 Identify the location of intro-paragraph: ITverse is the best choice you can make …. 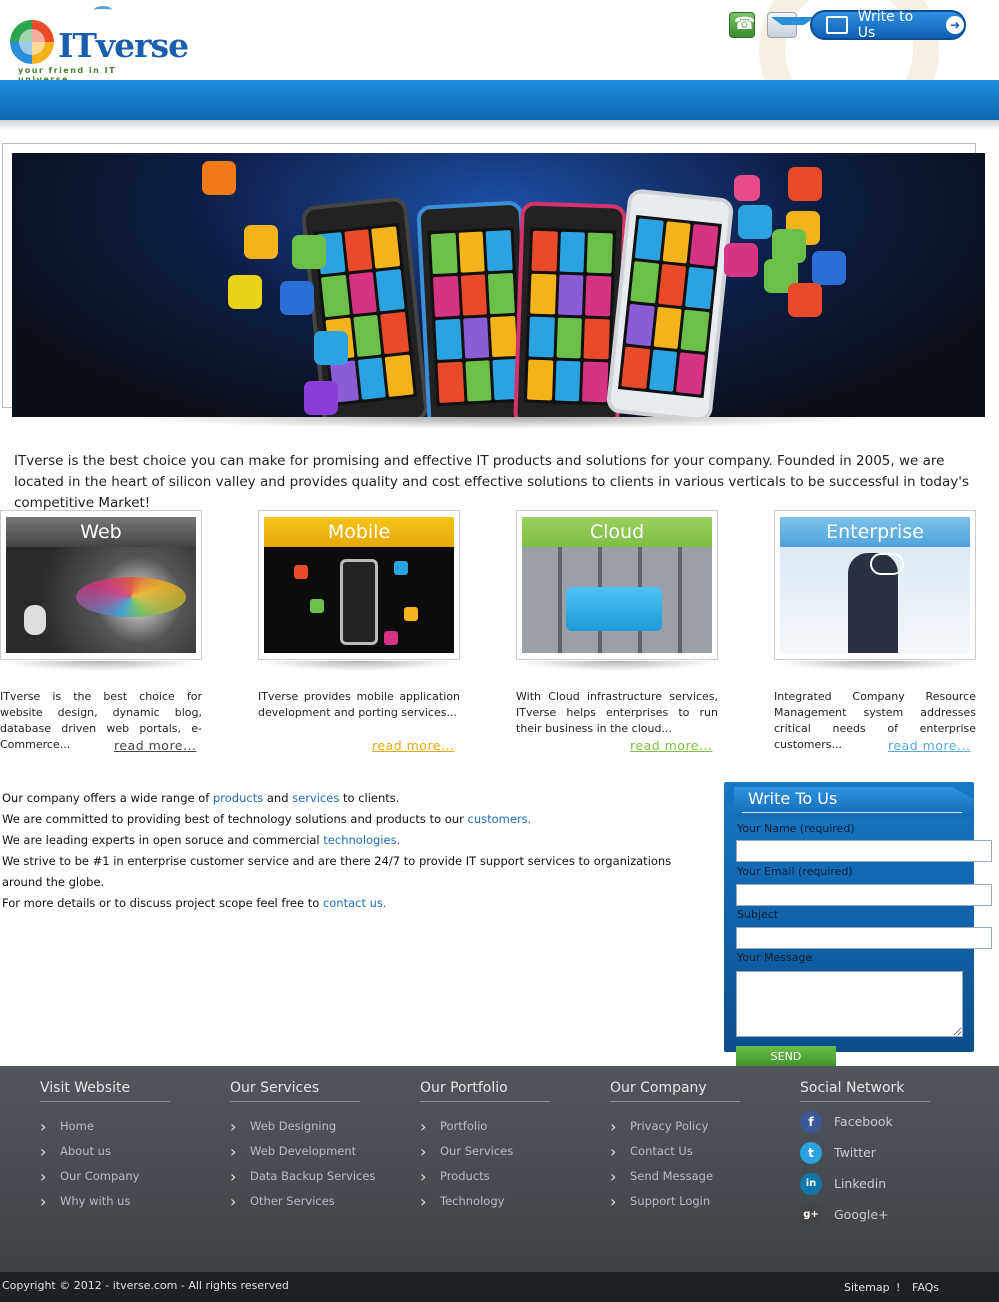
(491, 482).